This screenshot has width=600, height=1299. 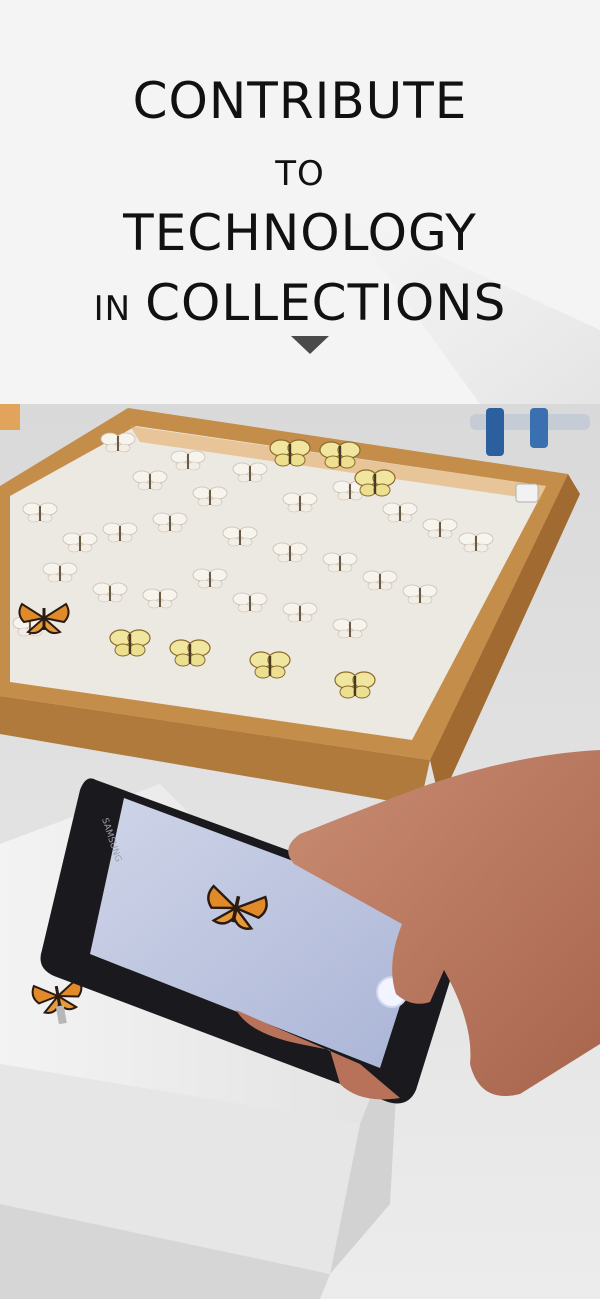 What do you see at coordinates (300, 101) in the screenshot?
I see `headline-line-1: CONTRIBUTE` at bounding box center [300, 101].